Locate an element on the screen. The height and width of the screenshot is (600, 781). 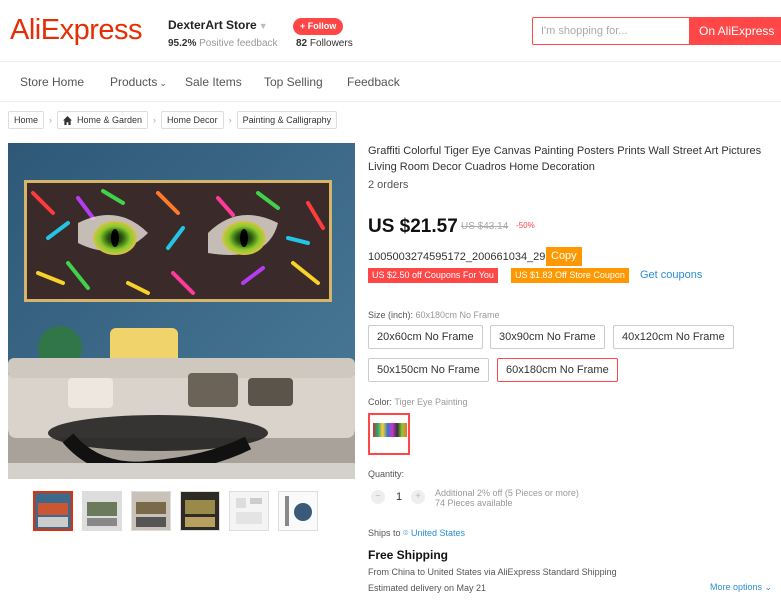
nav-products: Products ⌄ is located at coordinates (138, 82).